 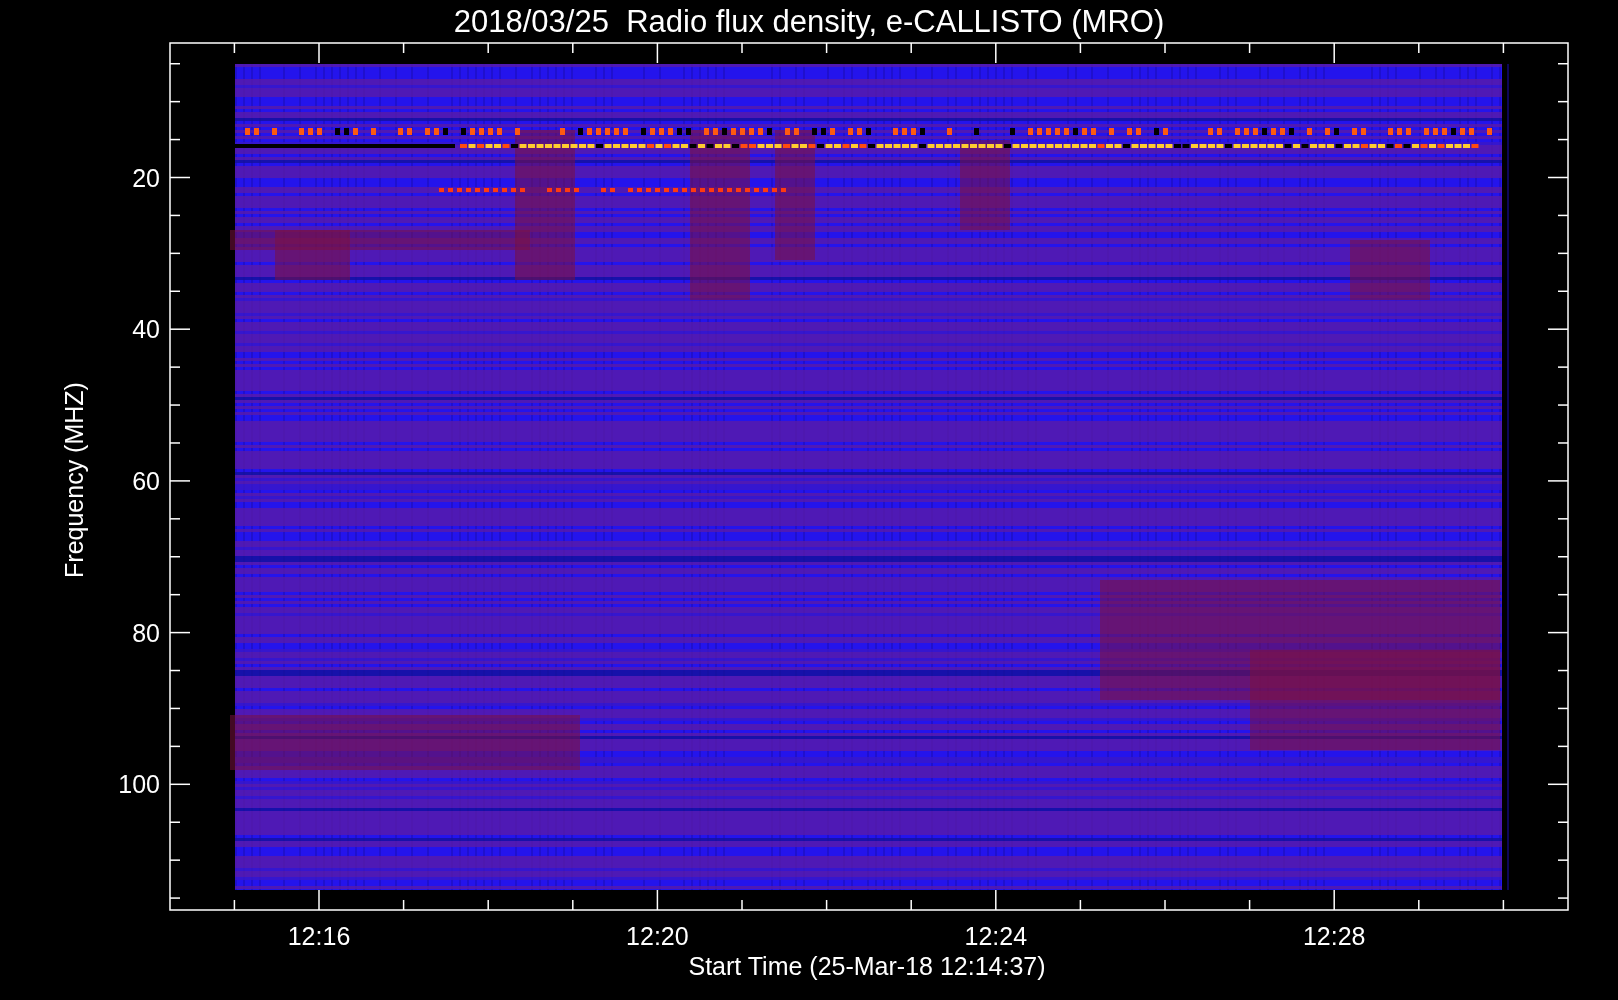 What do you see at coordinates (867, 966) in the screenshot?
I see `x-axis-label: Start Time (25-Mar-18 12:14:37)` at bounding box center [867, 966].